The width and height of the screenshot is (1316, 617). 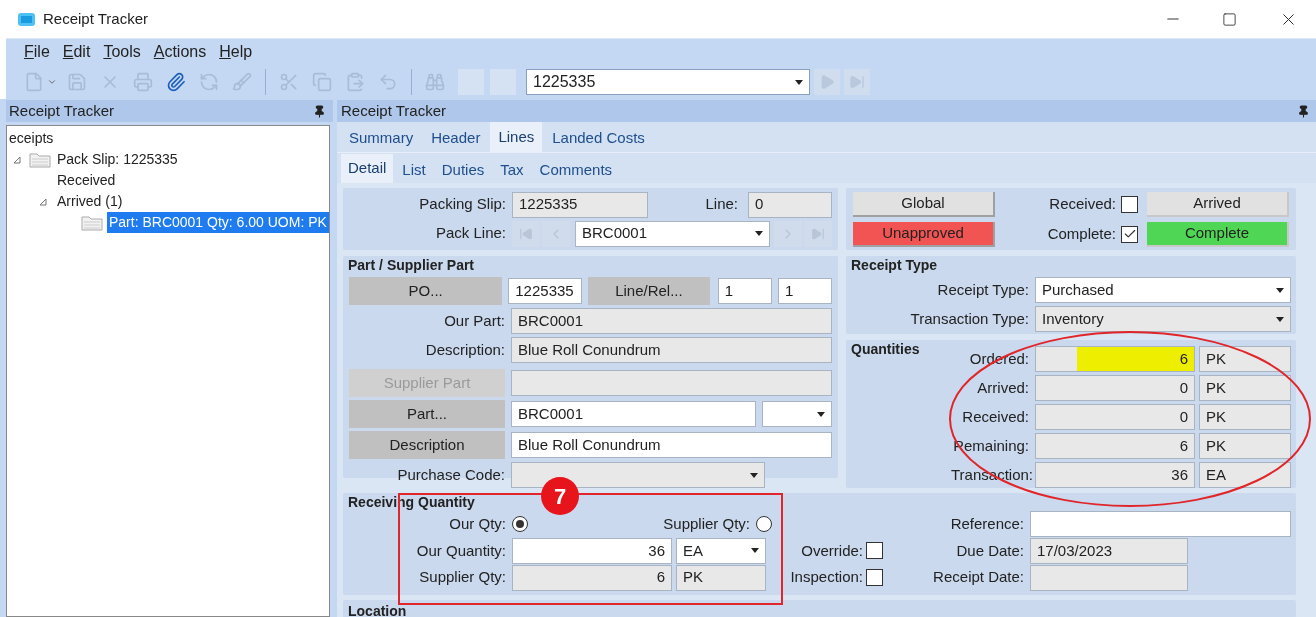 I want to click on previous-icon, so click(x=556, y=233).